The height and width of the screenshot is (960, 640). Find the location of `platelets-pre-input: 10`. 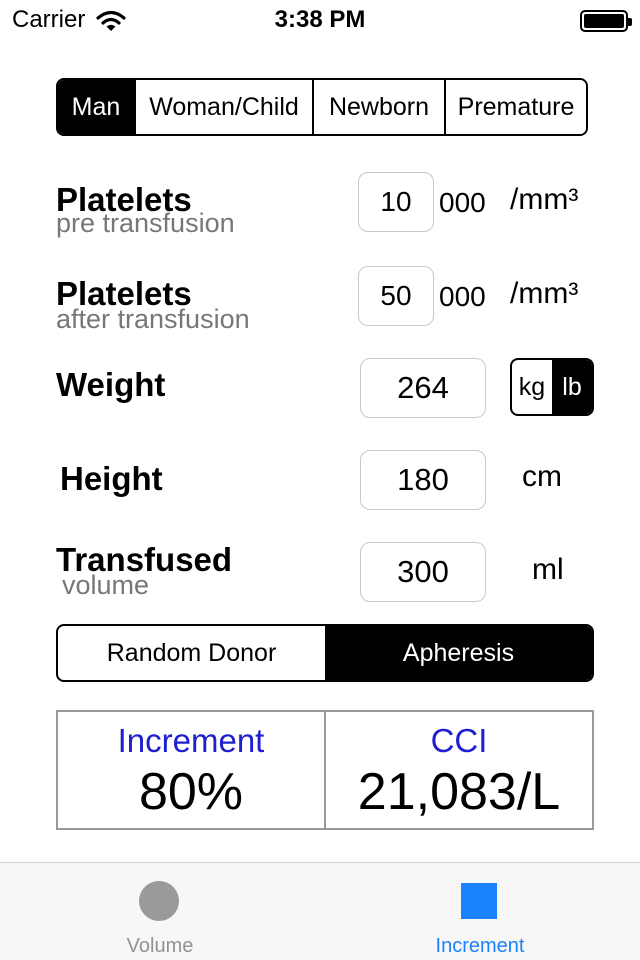

platelets-pre-input: 10 is located at coordinates (396, 202).